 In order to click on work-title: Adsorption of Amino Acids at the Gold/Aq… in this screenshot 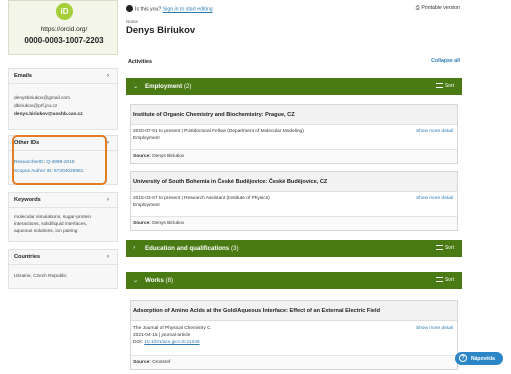, I will do `click(256, 311)`.